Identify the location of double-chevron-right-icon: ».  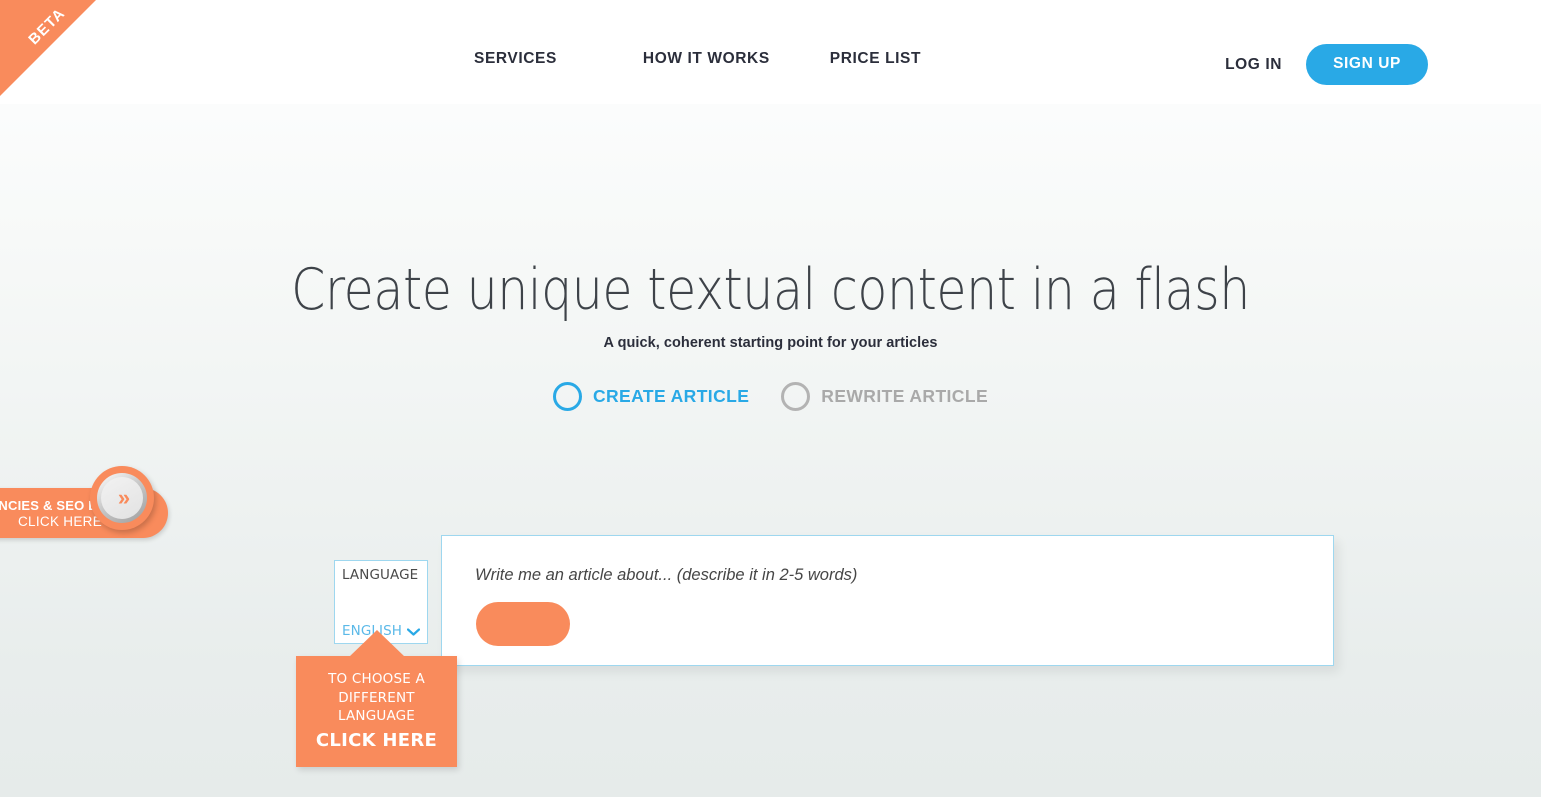
(123, 497).